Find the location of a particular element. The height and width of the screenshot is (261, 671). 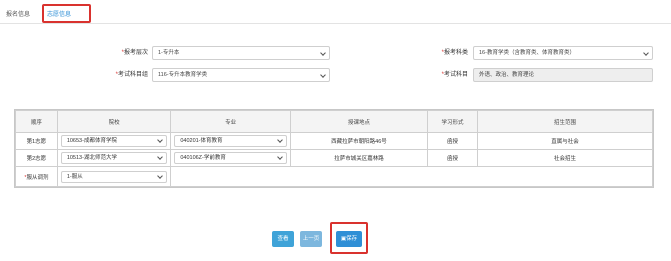

major-select: 040201-体育教育 is located at coordinates (230, 141).